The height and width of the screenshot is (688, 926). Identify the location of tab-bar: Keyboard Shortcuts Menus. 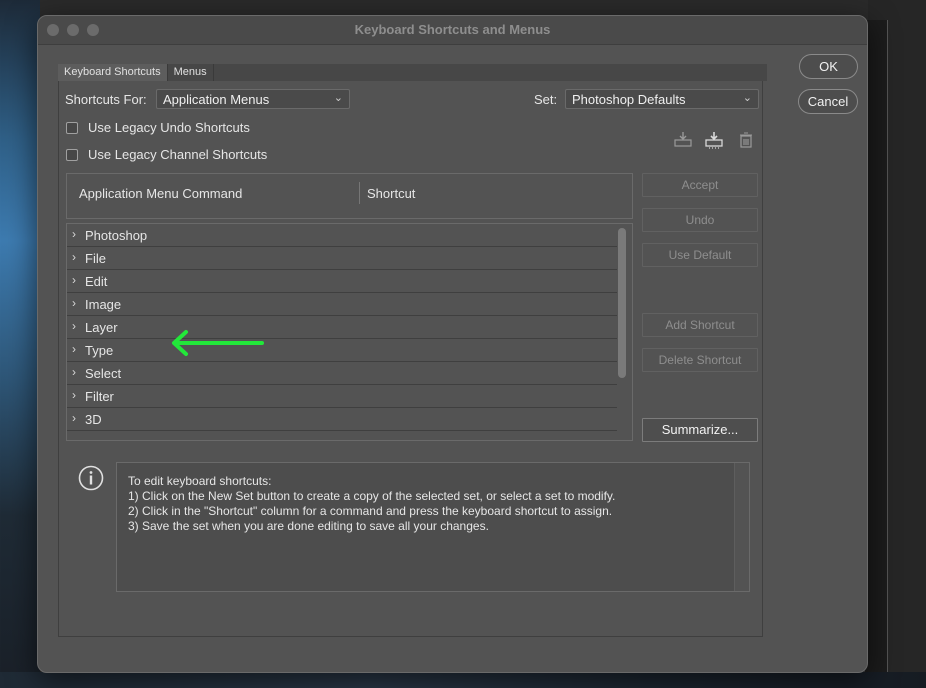
(136, 72).